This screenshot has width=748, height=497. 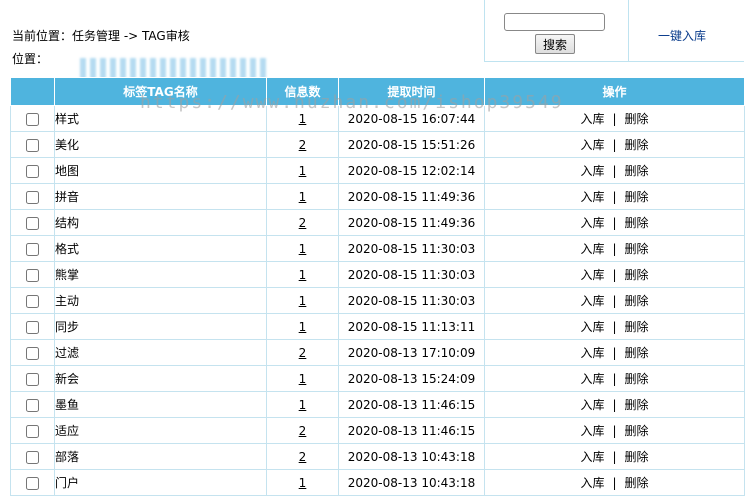 I want to click on extract-time: 2020-08-15 15:51:26, so click(x=411, y=144).